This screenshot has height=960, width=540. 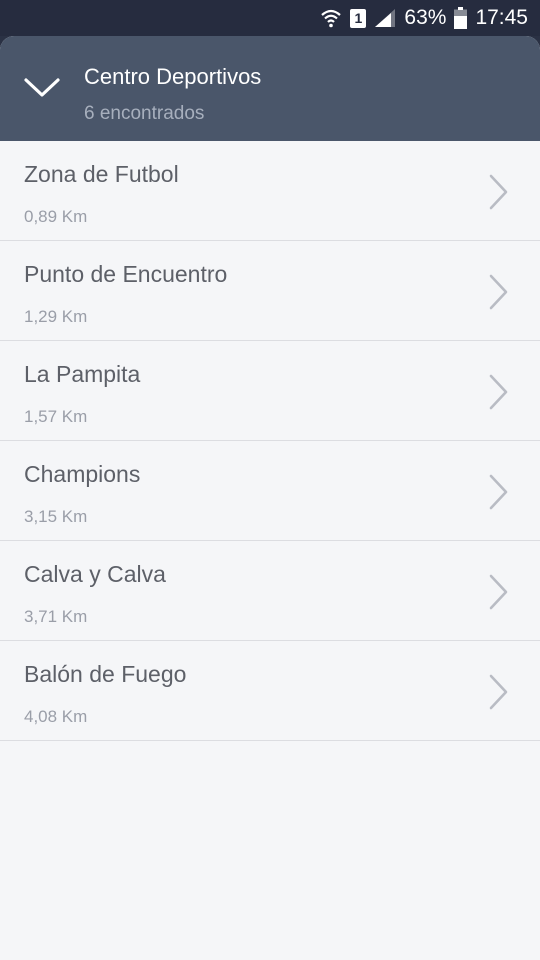 What do you see at coordinates (270, 591) in the screenshot?
I see `list-item: Calva y Calva 3,71 Km` at bounding box center [270, 591].